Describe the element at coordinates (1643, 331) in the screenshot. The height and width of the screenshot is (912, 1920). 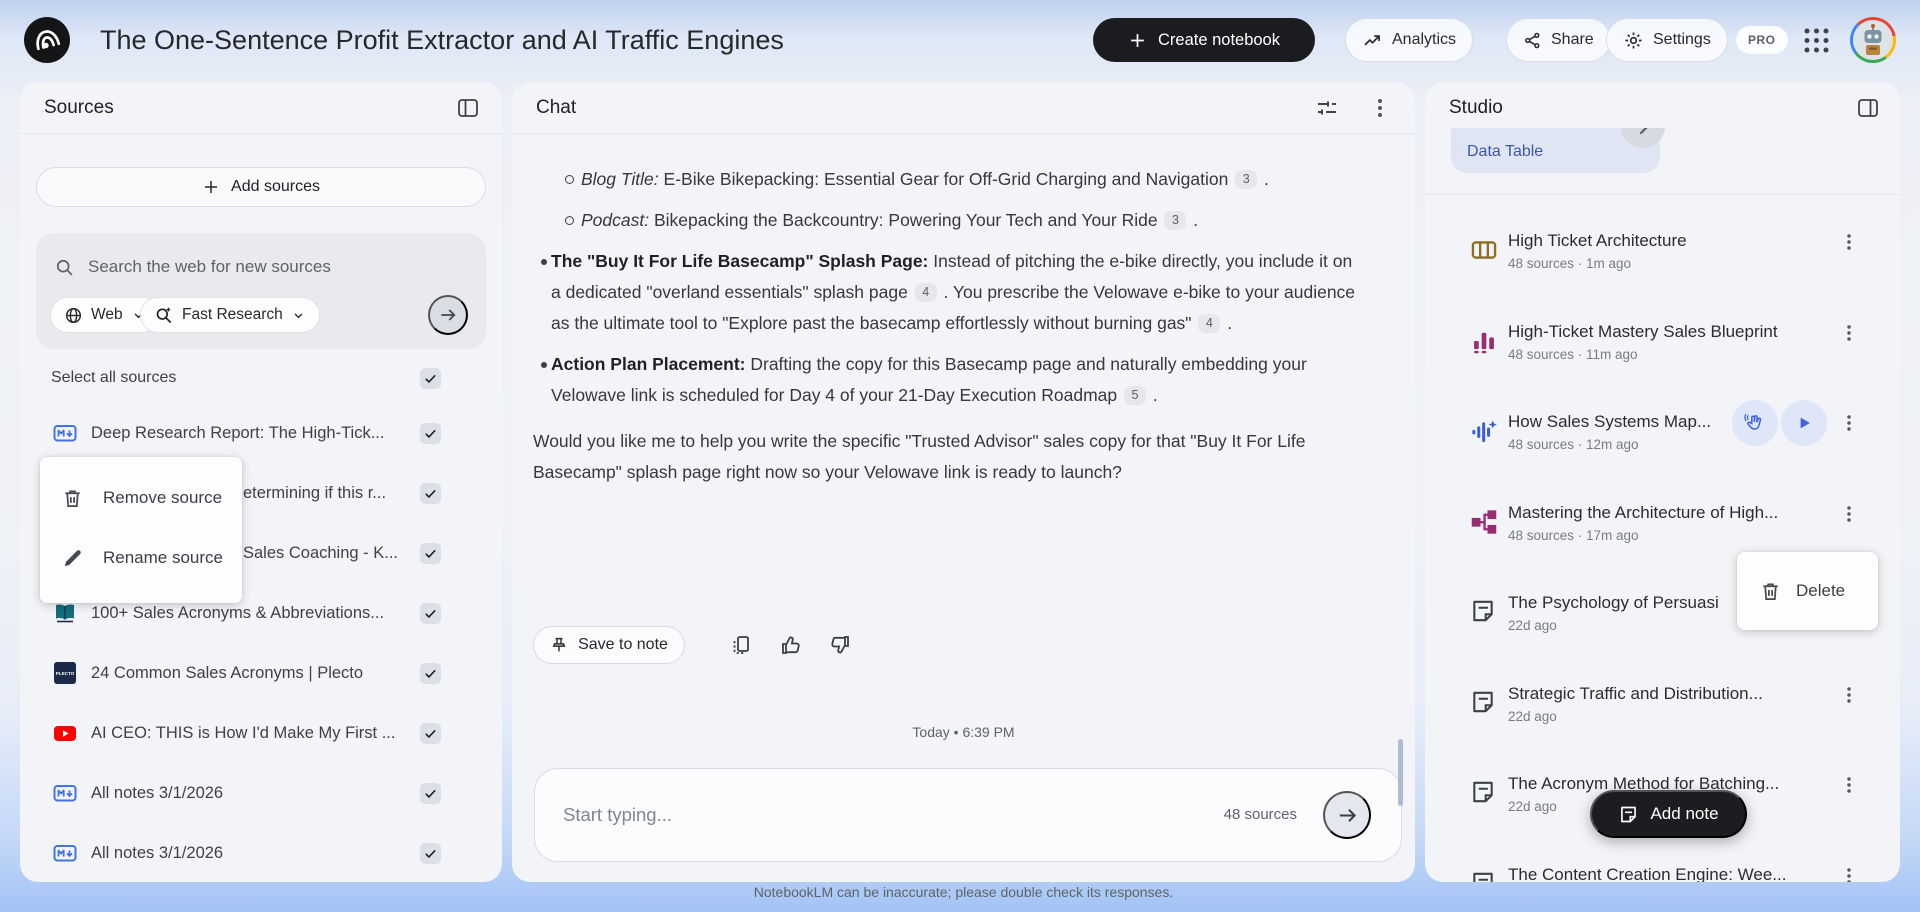
I see `studio-item-title: High-Ticket Mastery Sales Blueprint` at that location.